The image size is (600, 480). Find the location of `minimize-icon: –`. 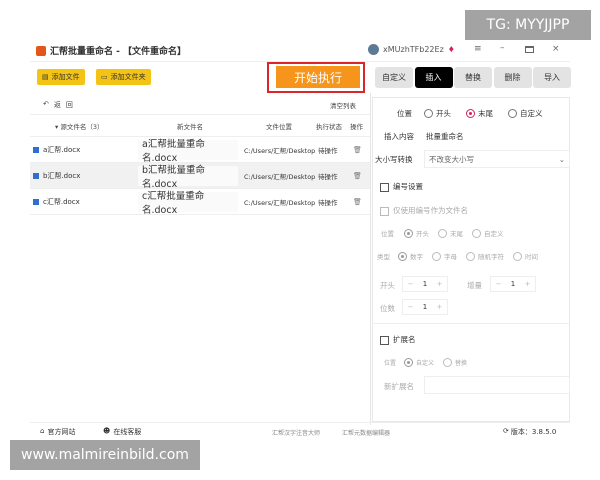

minimize-icon: – is located at coordinates (502, 48).